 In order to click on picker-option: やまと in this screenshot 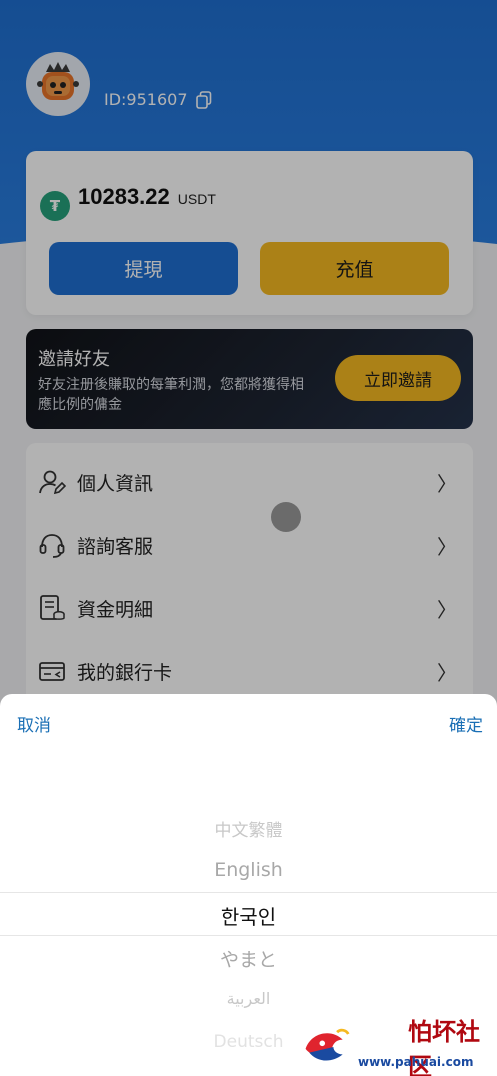, I will do `click(248, 958)`.